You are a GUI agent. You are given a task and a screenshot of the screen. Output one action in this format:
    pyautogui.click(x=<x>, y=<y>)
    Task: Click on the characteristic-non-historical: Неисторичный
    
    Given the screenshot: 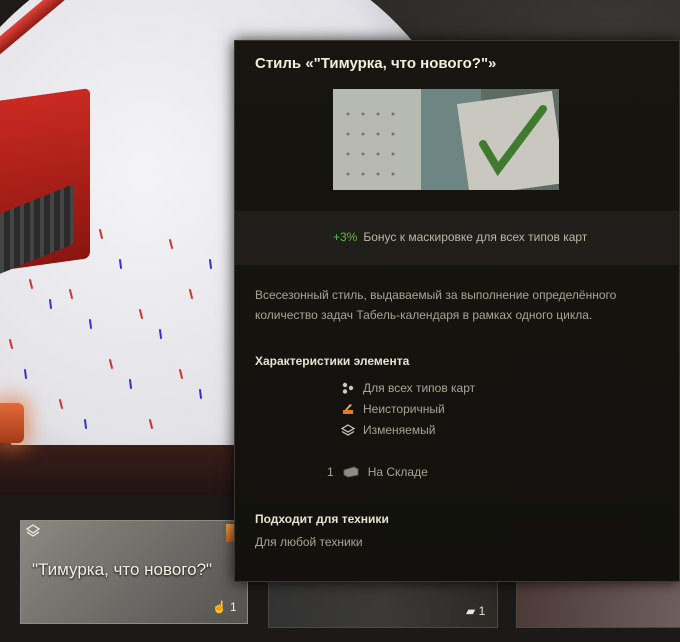 What is the action you would take?
    pyautogui.click(x=408, y=408)
    